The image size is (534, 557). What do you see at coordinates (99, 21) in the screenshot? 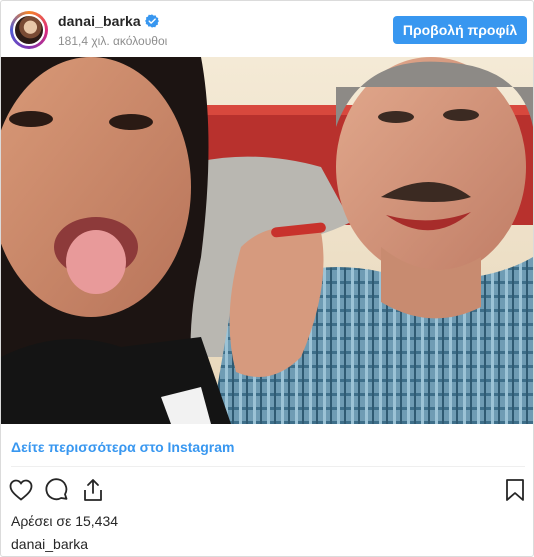
I see `username: danai_barka` at bounding box center [99, 21].